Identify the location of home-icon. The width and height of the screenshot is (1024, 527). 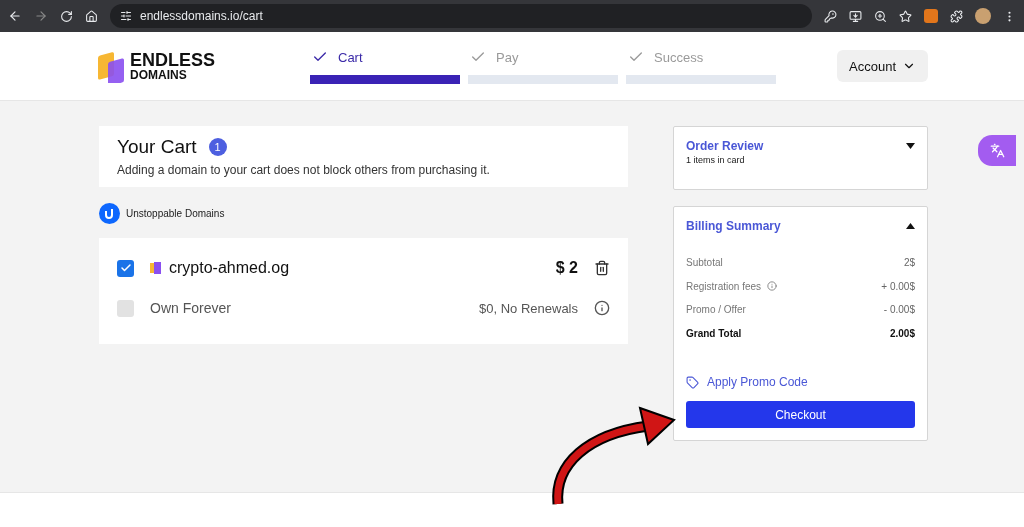
(91, 16).